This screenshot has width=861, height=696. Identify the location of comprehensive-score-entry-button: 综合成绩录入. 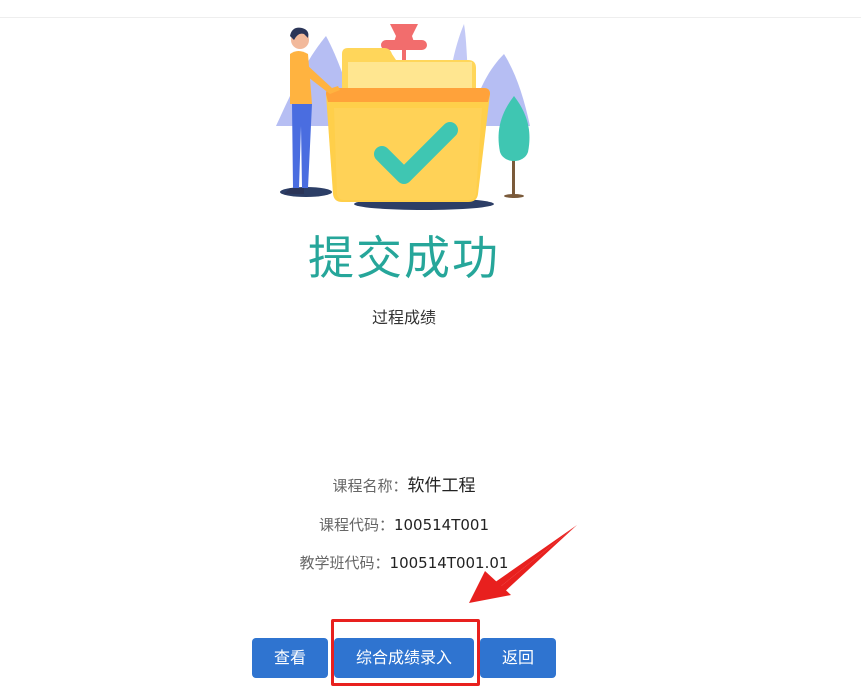
(404, 658).